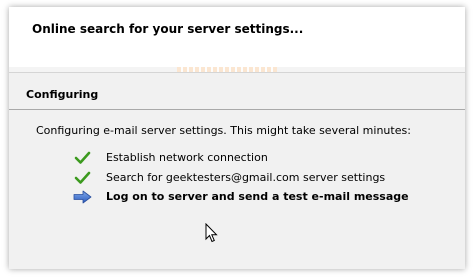 The width and height of the screenshot is (474, 278). What do you see at coordinates (83, 197) in the screenshot?
I see `arrow-right-icon` at bounding box center [83, 197].